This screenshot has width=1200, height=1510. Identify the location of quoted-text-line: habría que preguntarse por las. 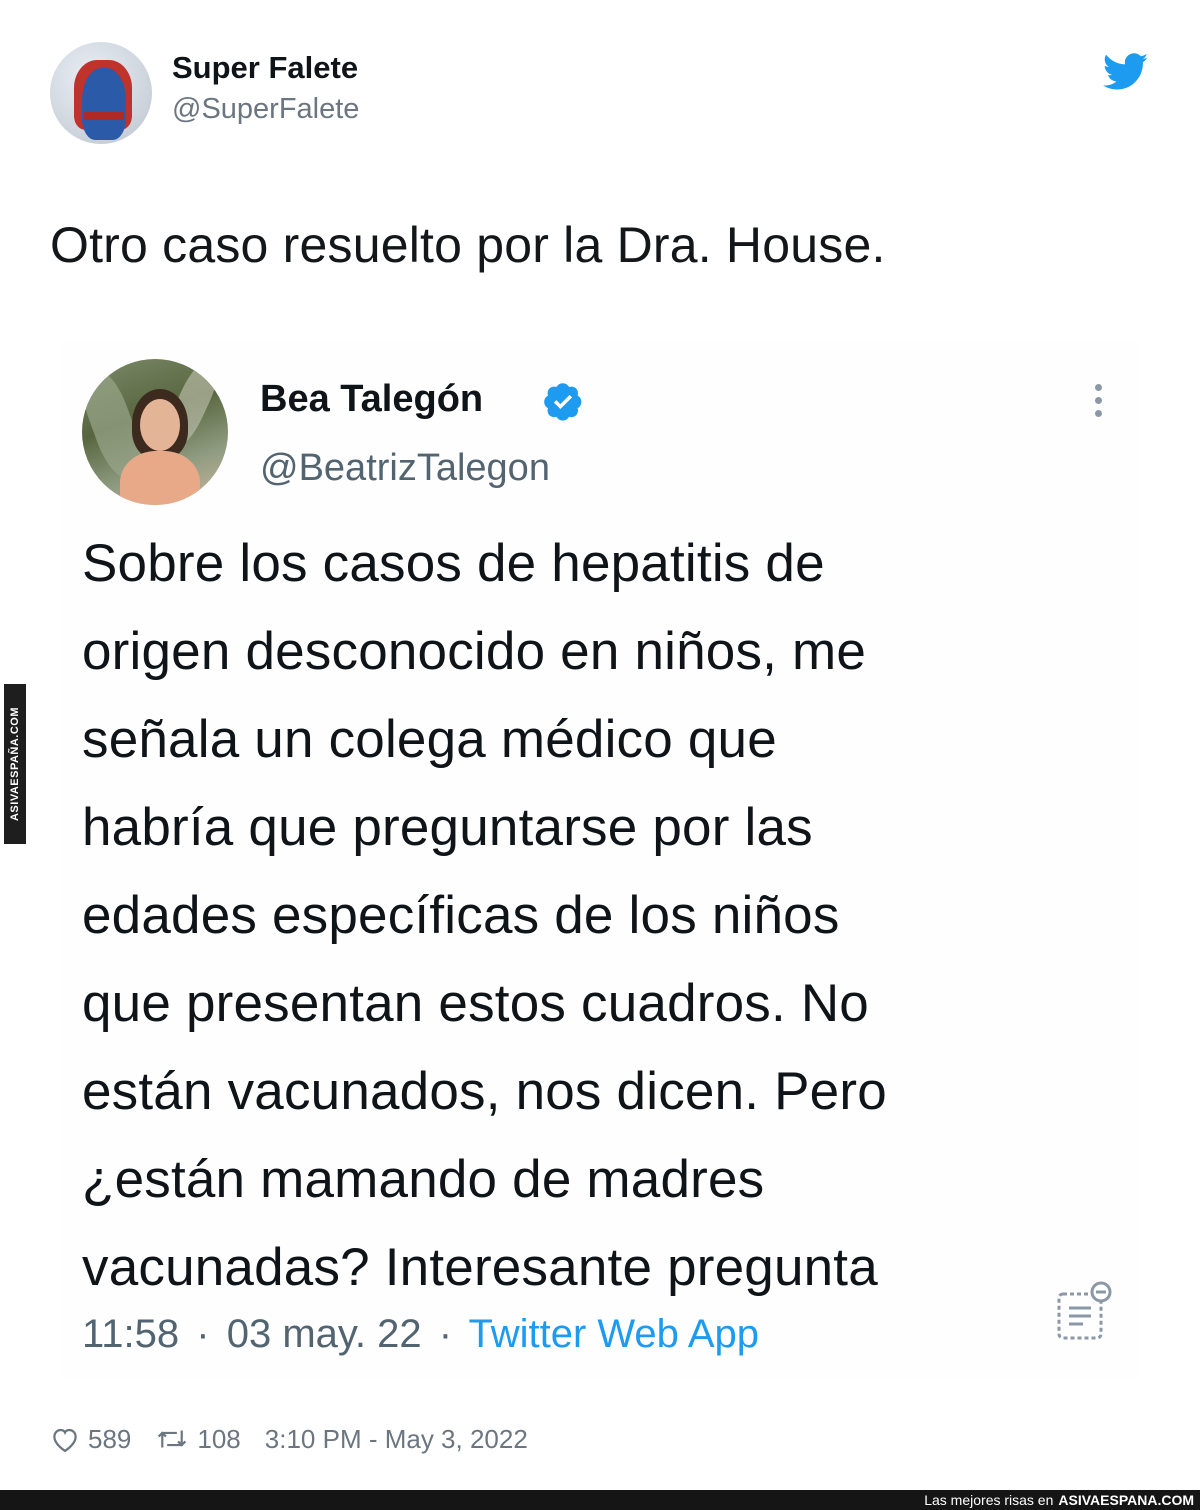
(447, 827).